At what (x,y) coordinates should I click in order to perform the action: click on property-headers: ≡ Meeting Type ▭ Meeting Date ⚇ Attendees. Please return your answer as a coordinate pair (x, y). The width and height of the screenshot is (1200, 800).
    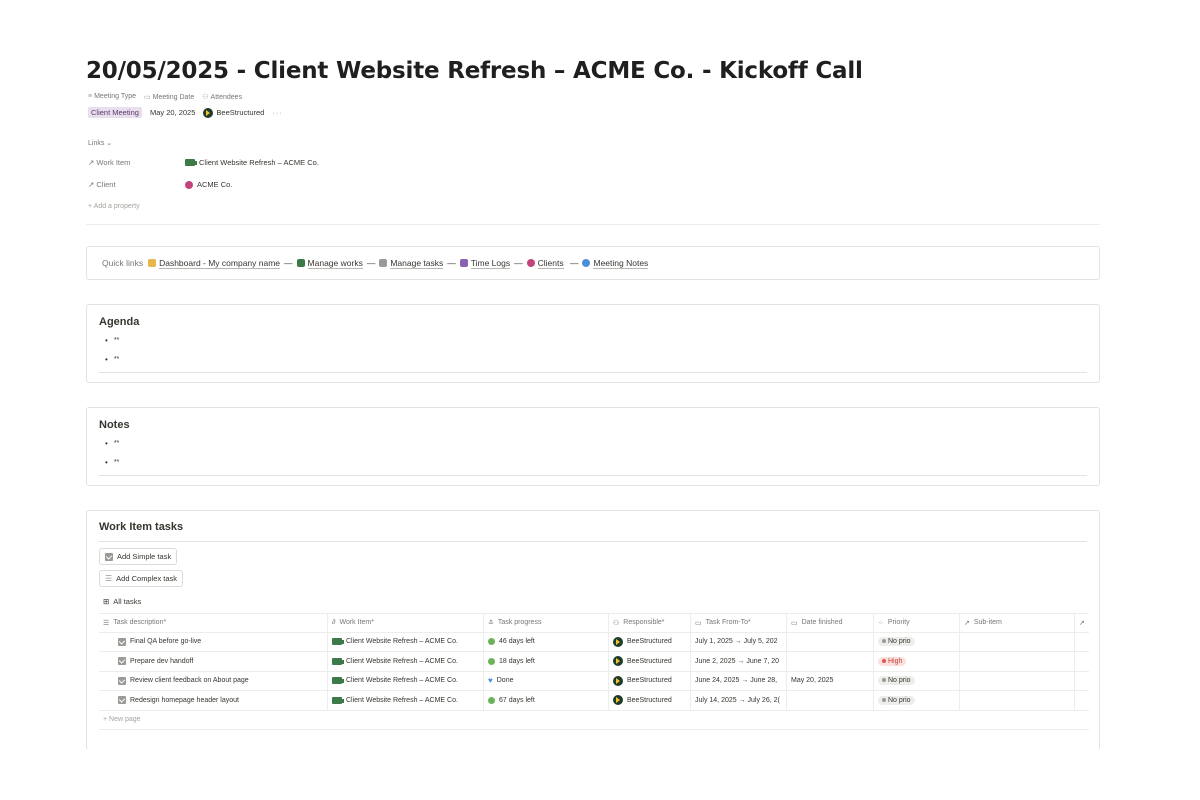
    Looking at the image, I should click on (165, 97).